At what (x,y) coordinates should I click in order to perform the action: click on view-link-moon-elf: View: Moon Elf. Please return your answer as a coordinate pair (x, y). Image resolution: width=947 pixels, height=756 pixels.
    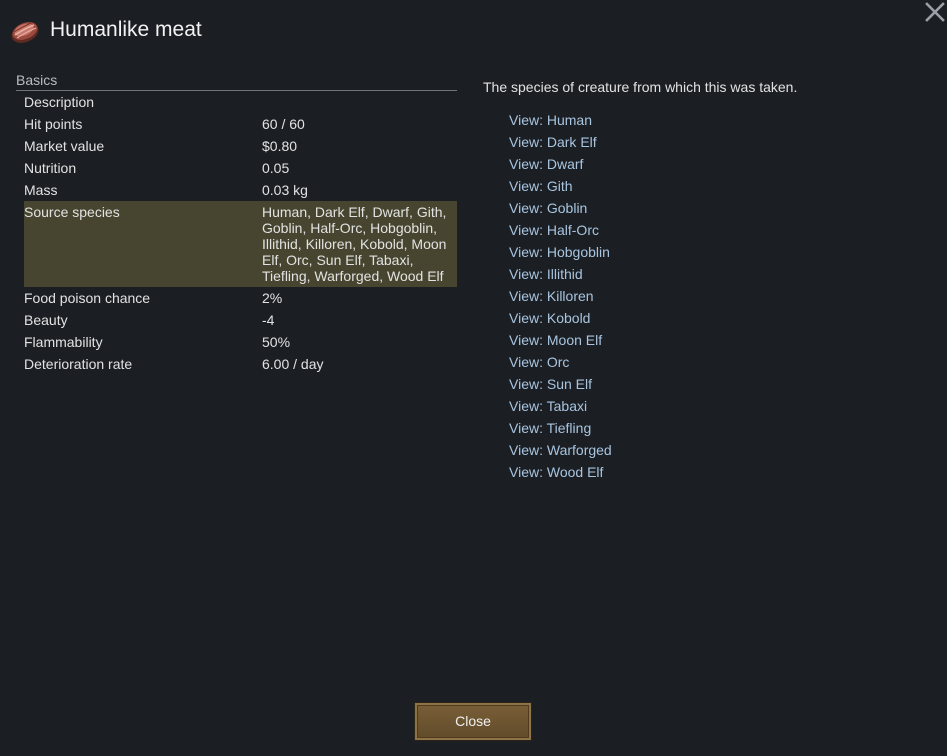
    Looking at the image, I should click on (560, 340).